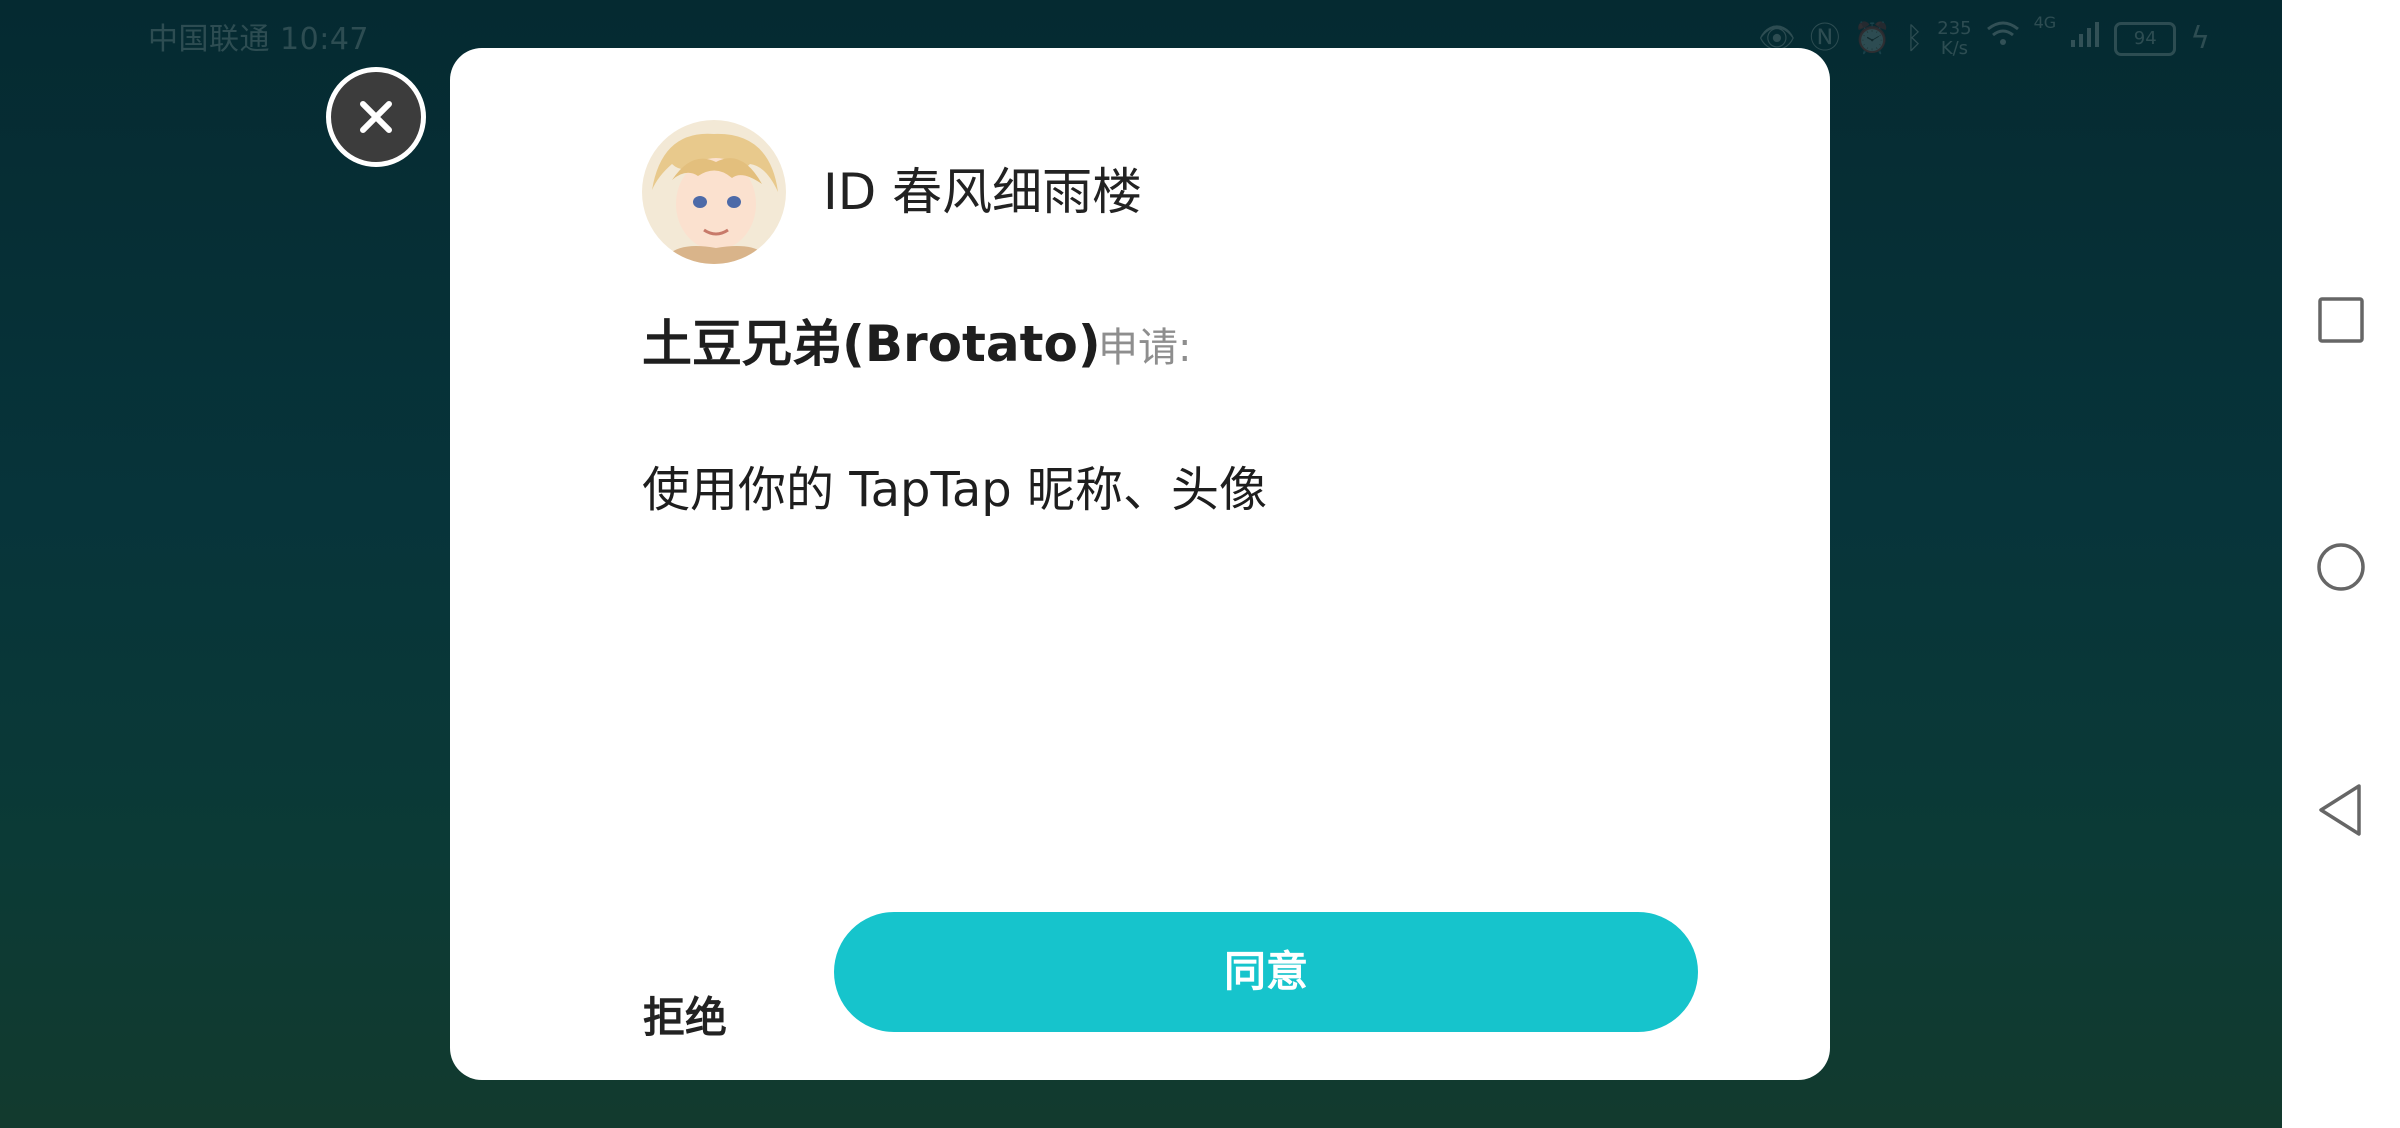 The height and width of the screenshot is (1128, 2400). I want to click on home-button, so click(2341, 567).